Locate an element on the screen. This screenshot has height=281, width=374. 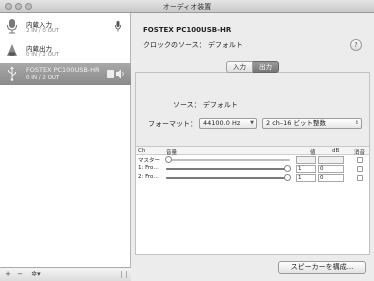
device-name: FOSTEX PC100USB-HR is located at coordinates (63, 70).